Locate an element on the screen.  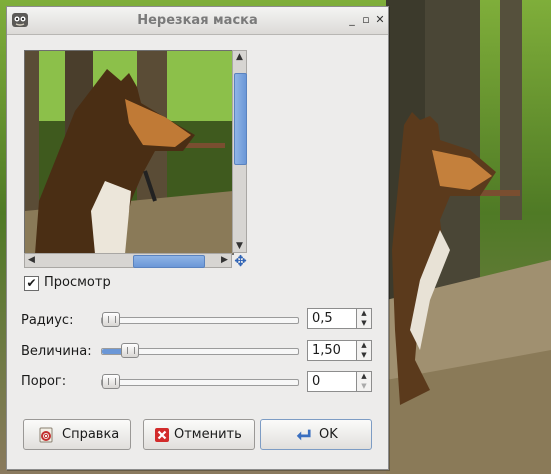
amount-label: Величина: is located at coordinates (56, 351).